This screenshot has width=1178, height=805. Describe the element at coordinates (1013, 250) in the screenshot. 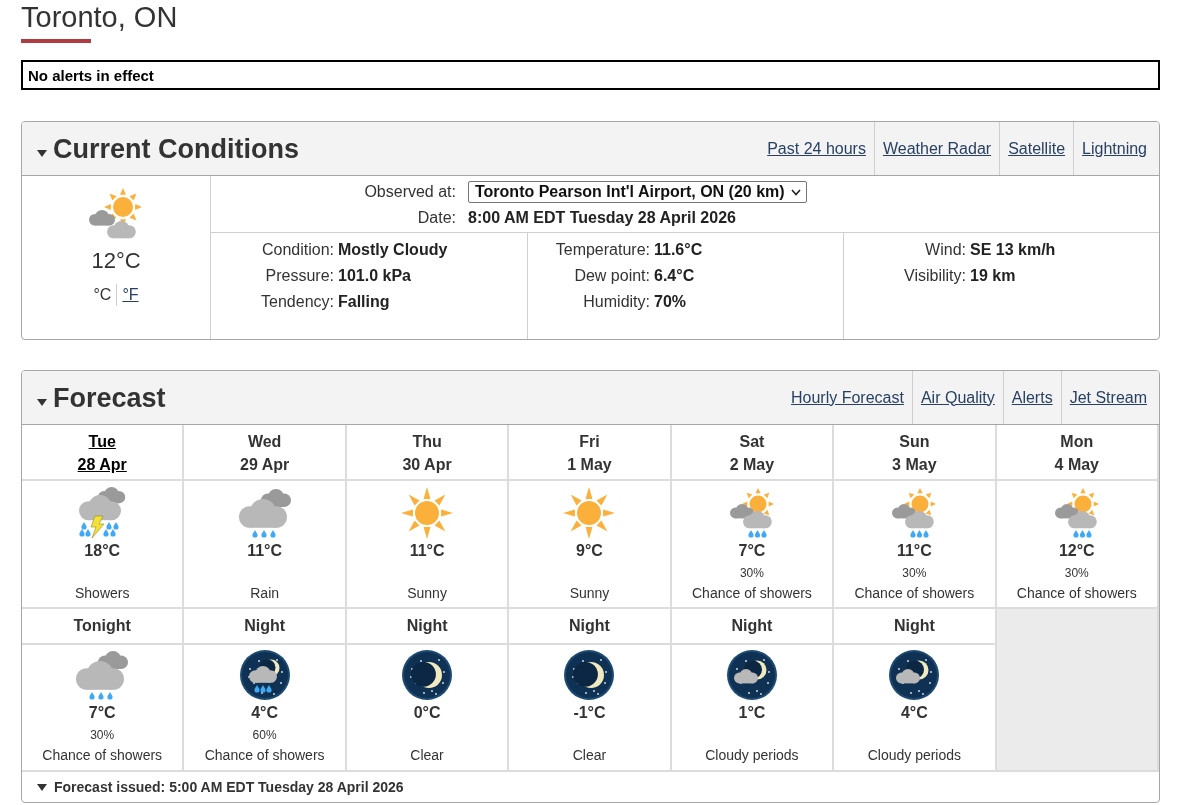

I see `detail-value: SE 13 km/h` at that location.